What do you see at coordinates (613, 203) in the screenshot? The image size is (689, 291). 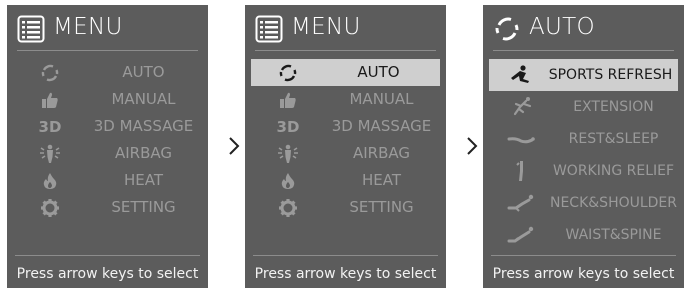 I see `program-item-label: NECK&SHOULDER` at bounding box center [613, 203].